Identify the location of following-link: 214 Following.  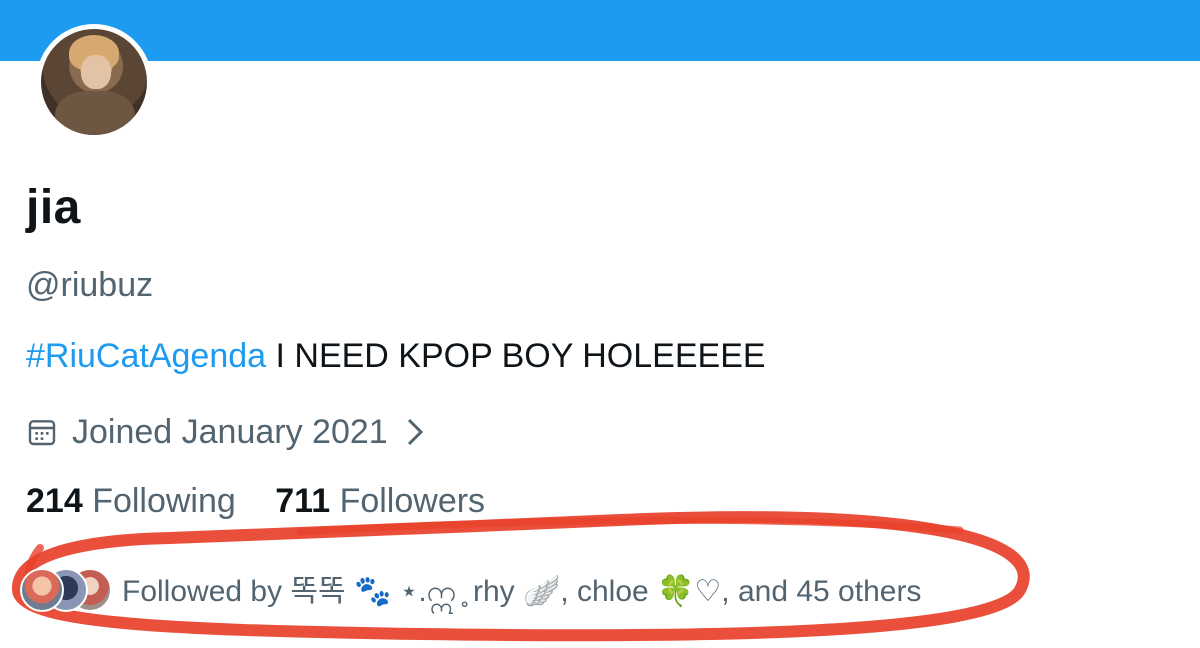
(131, 501).